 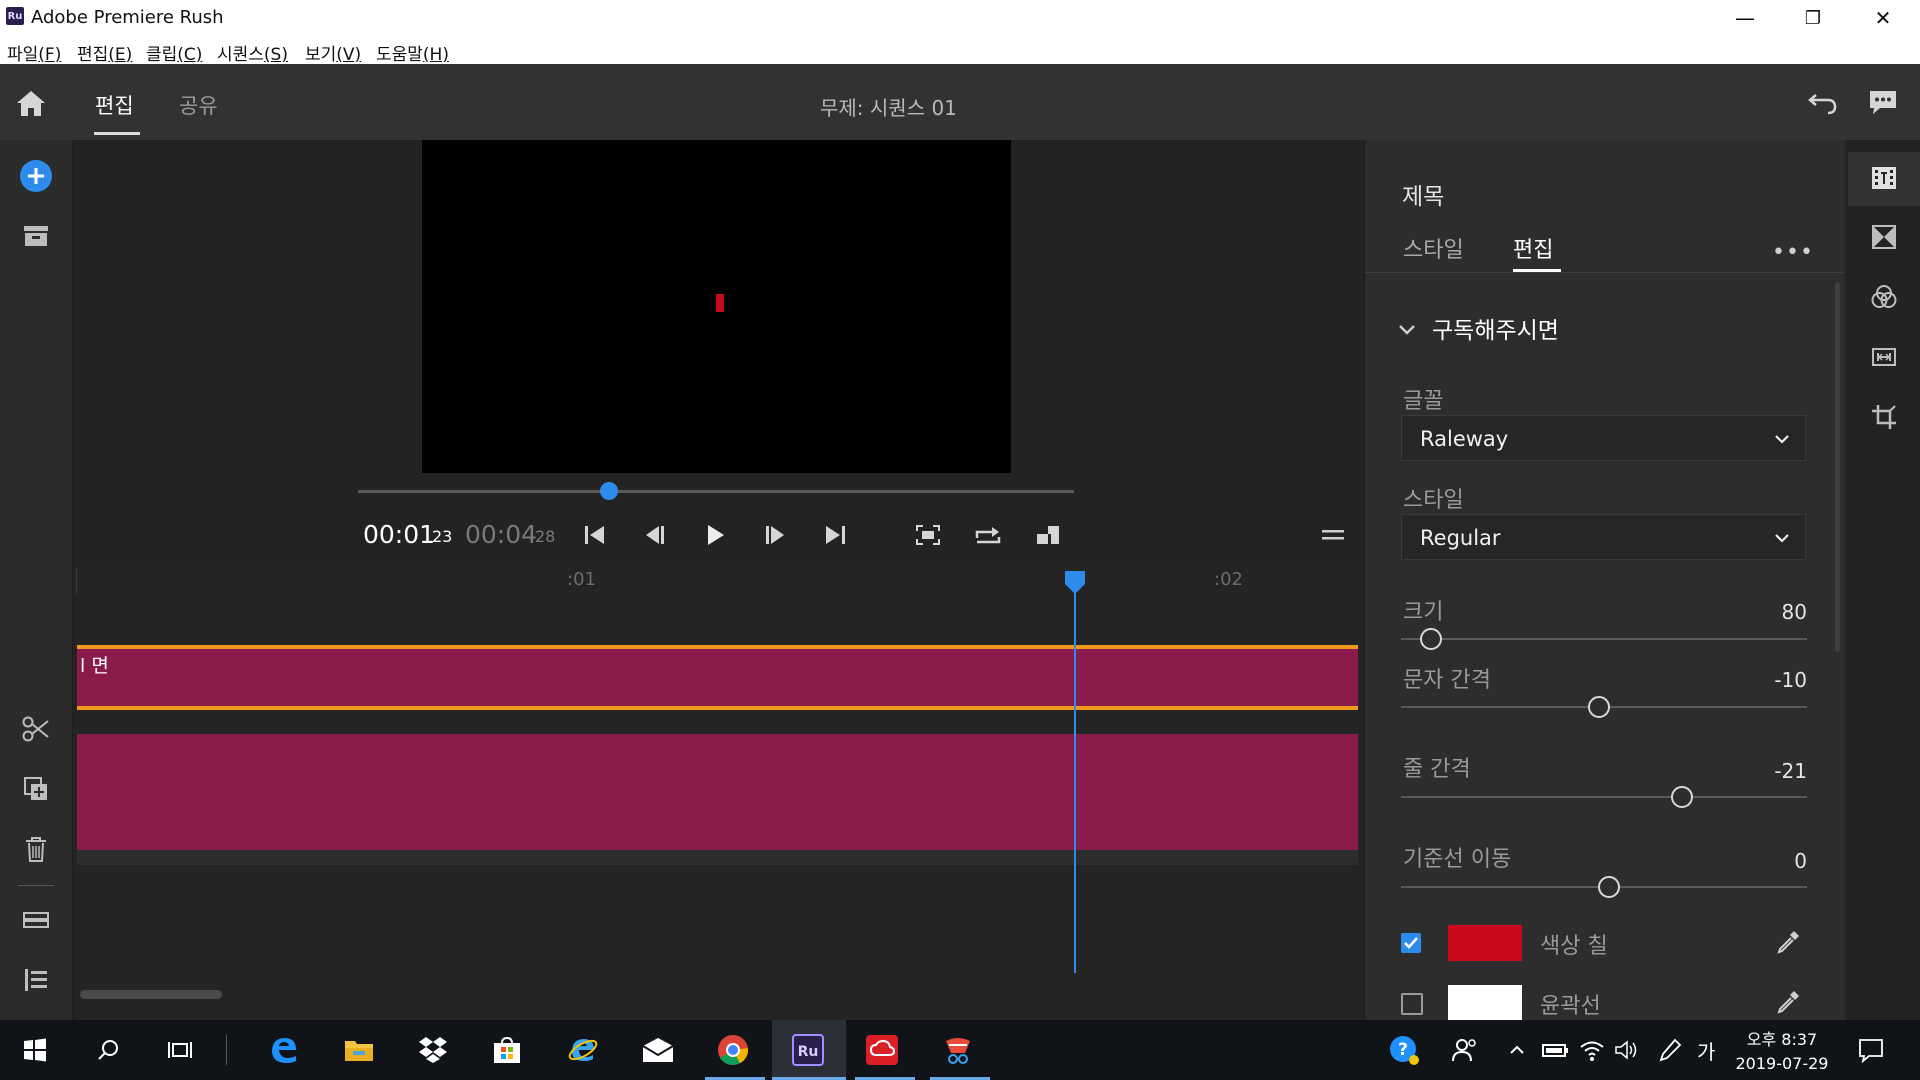 I want to click on split-clip-icon, so click(x=36, y=729).